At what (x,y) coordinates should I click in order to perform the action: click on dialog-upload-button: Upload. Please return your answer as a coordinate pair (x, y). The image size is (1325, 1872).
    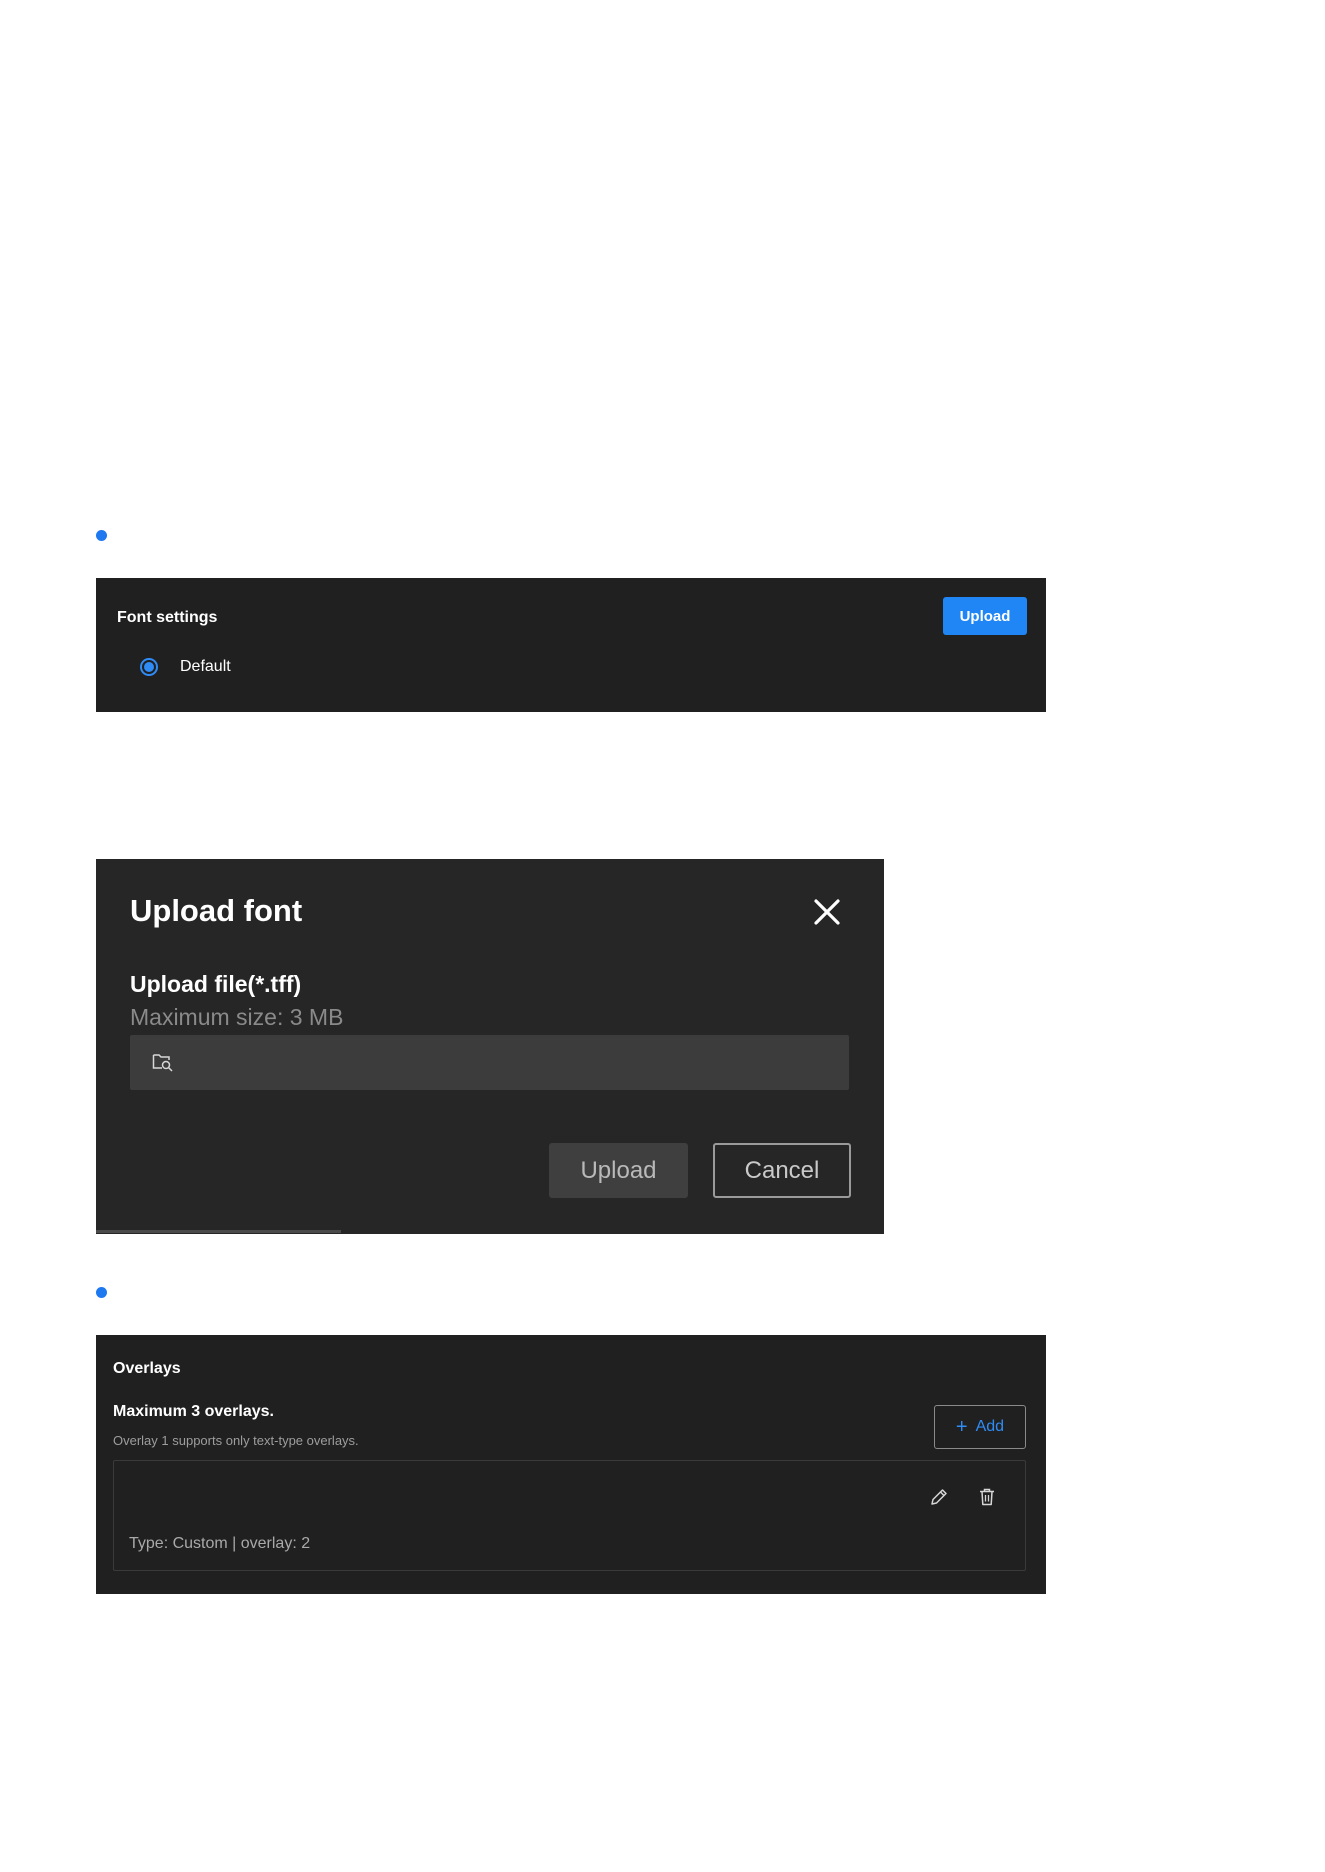
    Looking at the image, I should click on (618, 1170).